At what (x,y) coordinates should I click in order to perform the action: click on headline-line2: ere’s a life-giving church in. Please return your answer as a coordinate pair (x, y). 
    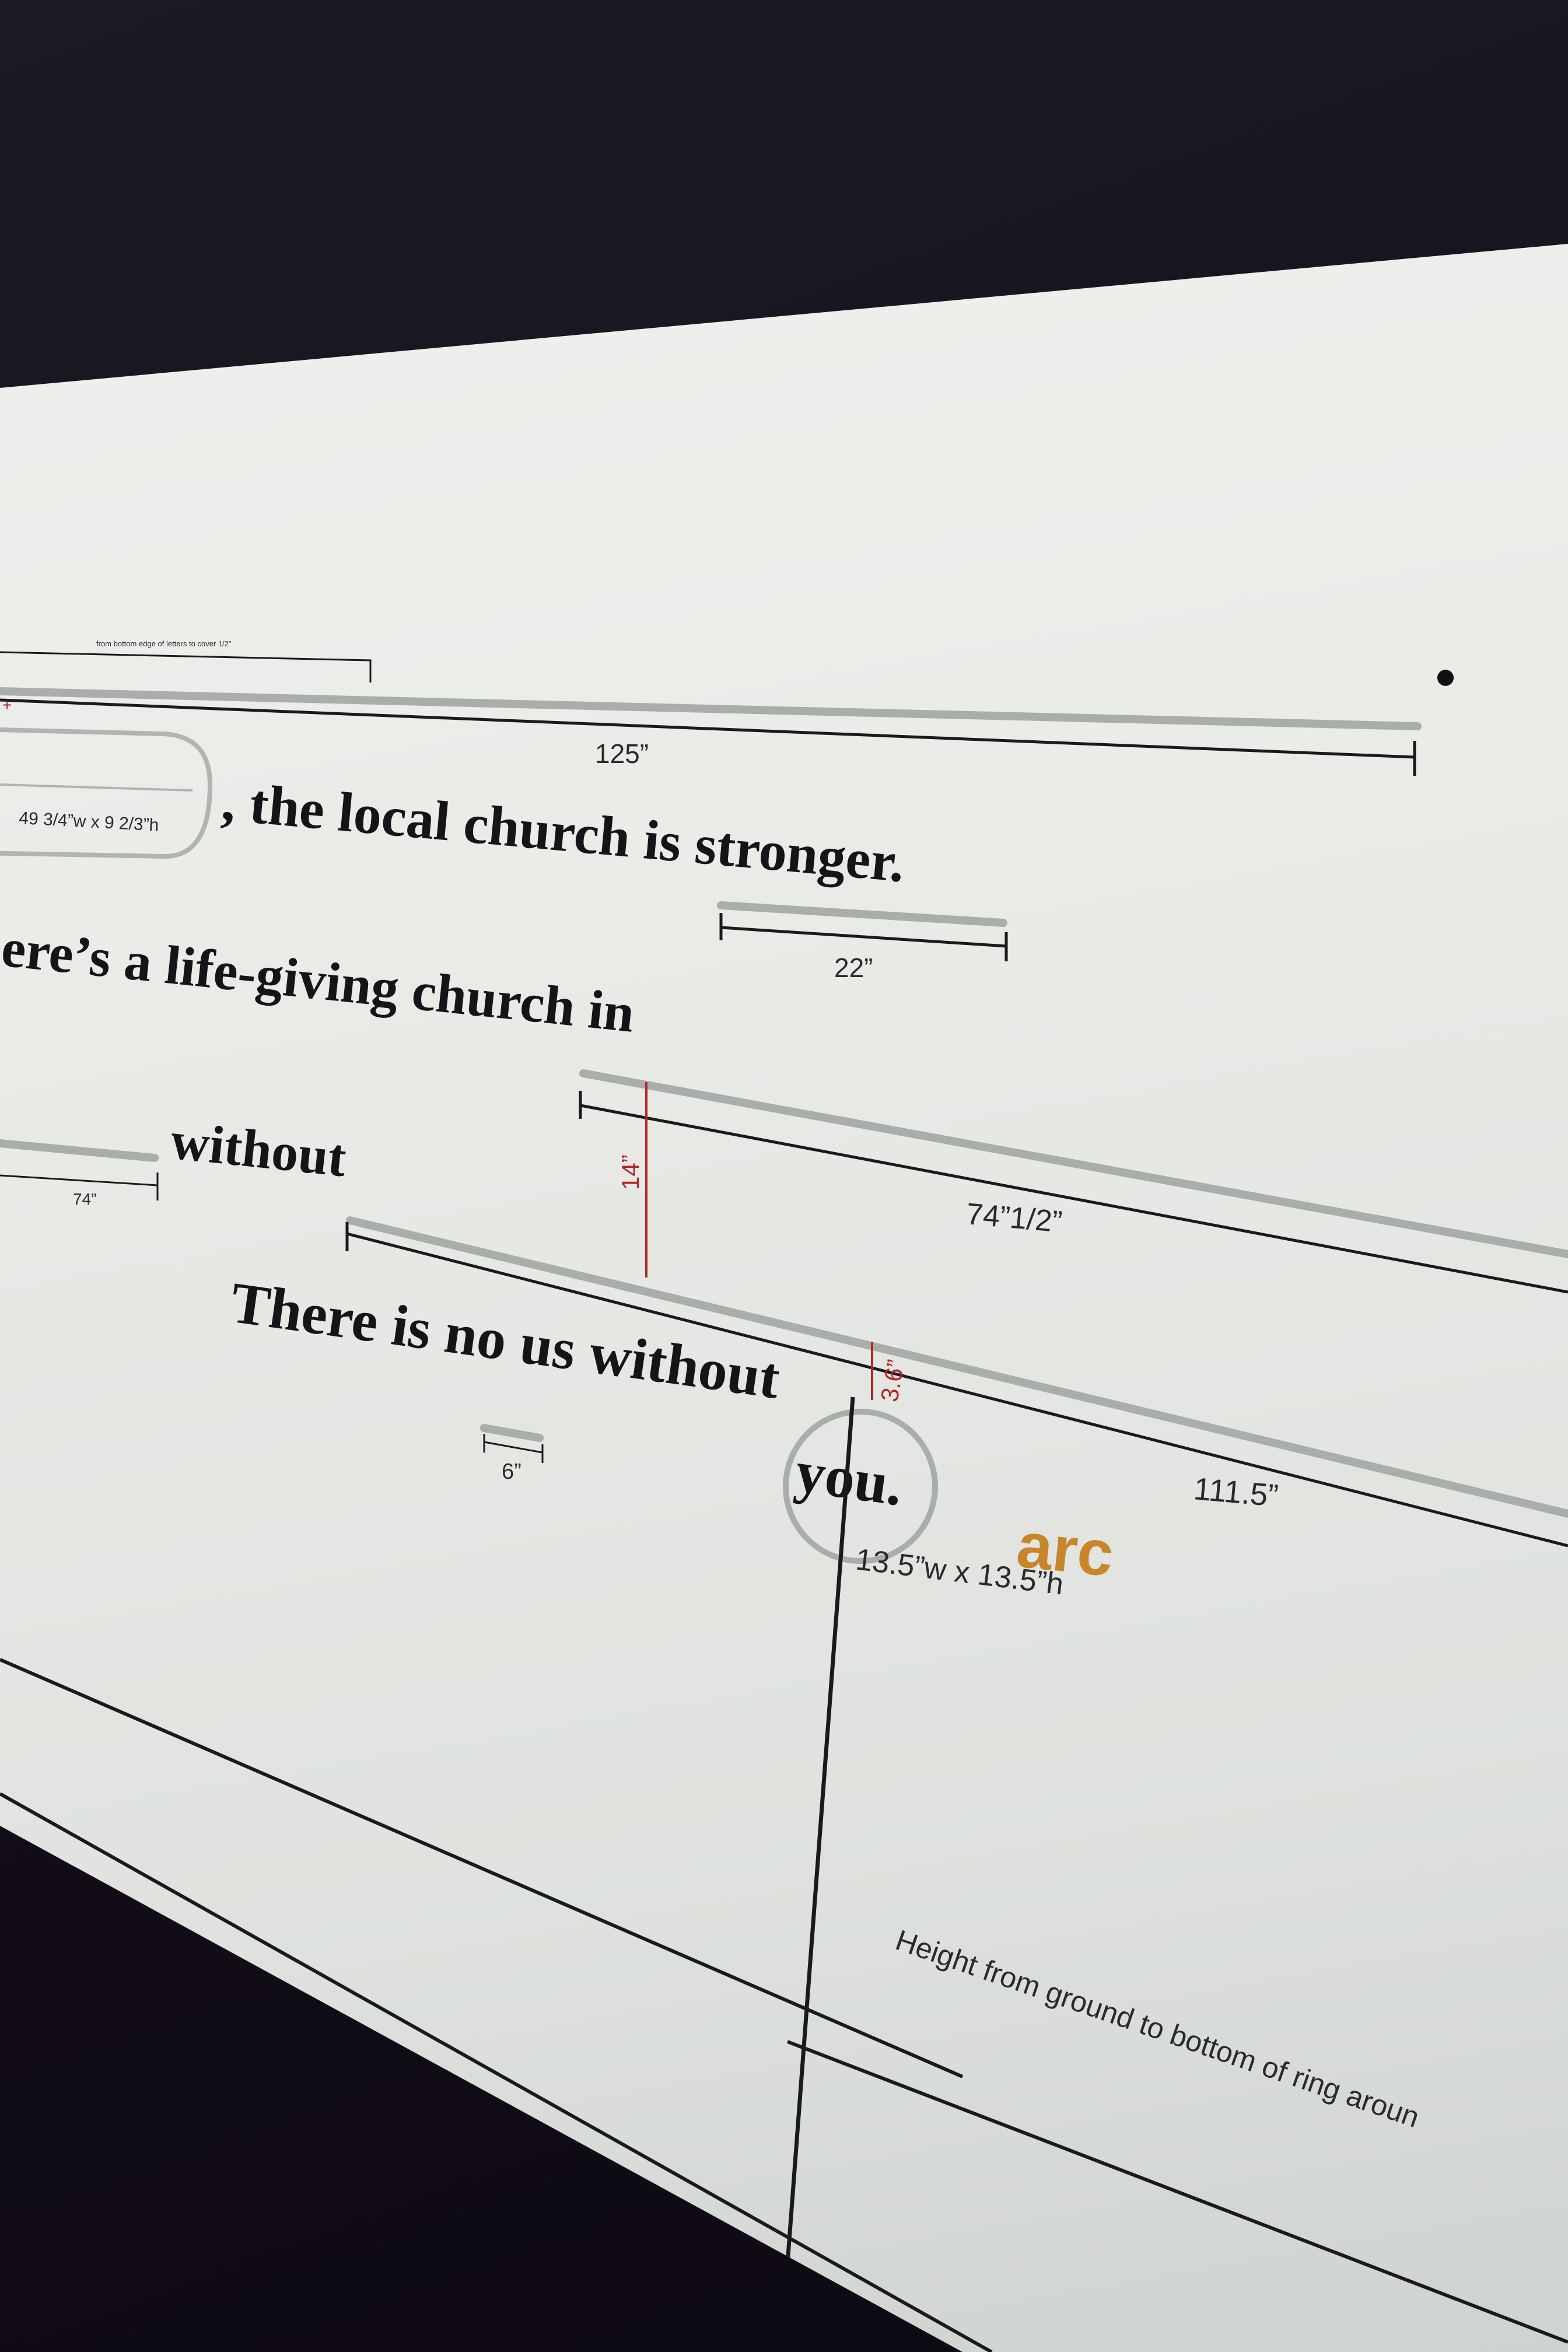
    Looking at the image, I should click on (318, 980).